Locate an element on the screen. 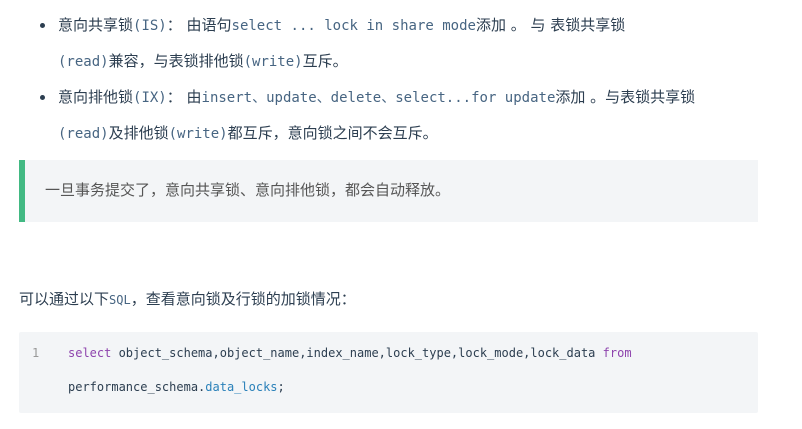 The height and width of the screenshot is (429, 802). text-segment: 互斥。 is located at coordinates (325, 61).